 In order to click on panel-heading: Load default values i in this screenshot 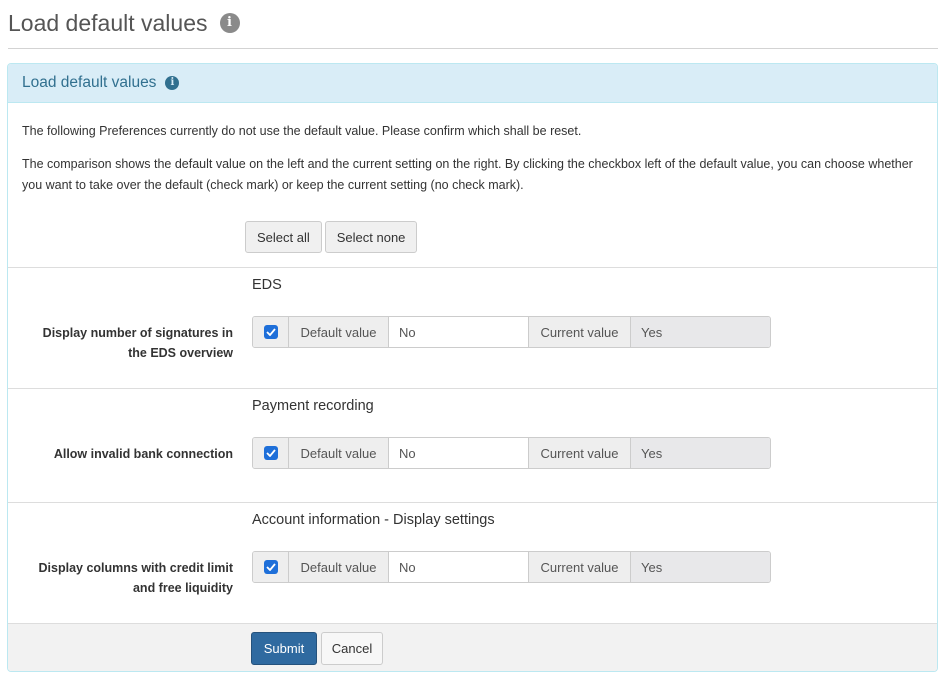, I will do `click(472, 83)`.